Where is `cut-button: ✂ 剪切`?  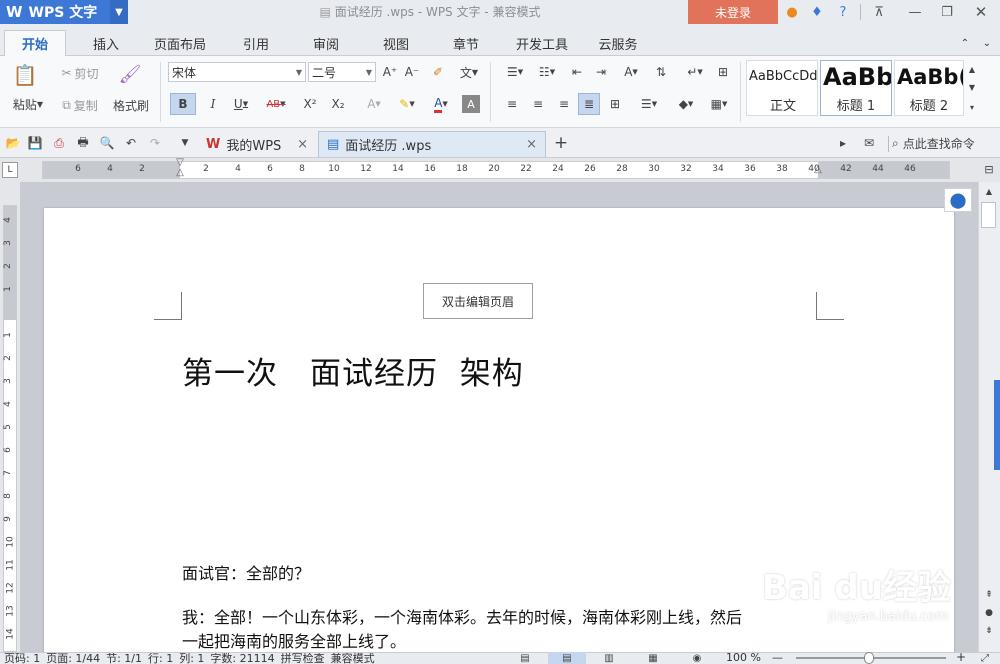
cut-button: ✂ 剪切 is located at coordinates (80, 73).